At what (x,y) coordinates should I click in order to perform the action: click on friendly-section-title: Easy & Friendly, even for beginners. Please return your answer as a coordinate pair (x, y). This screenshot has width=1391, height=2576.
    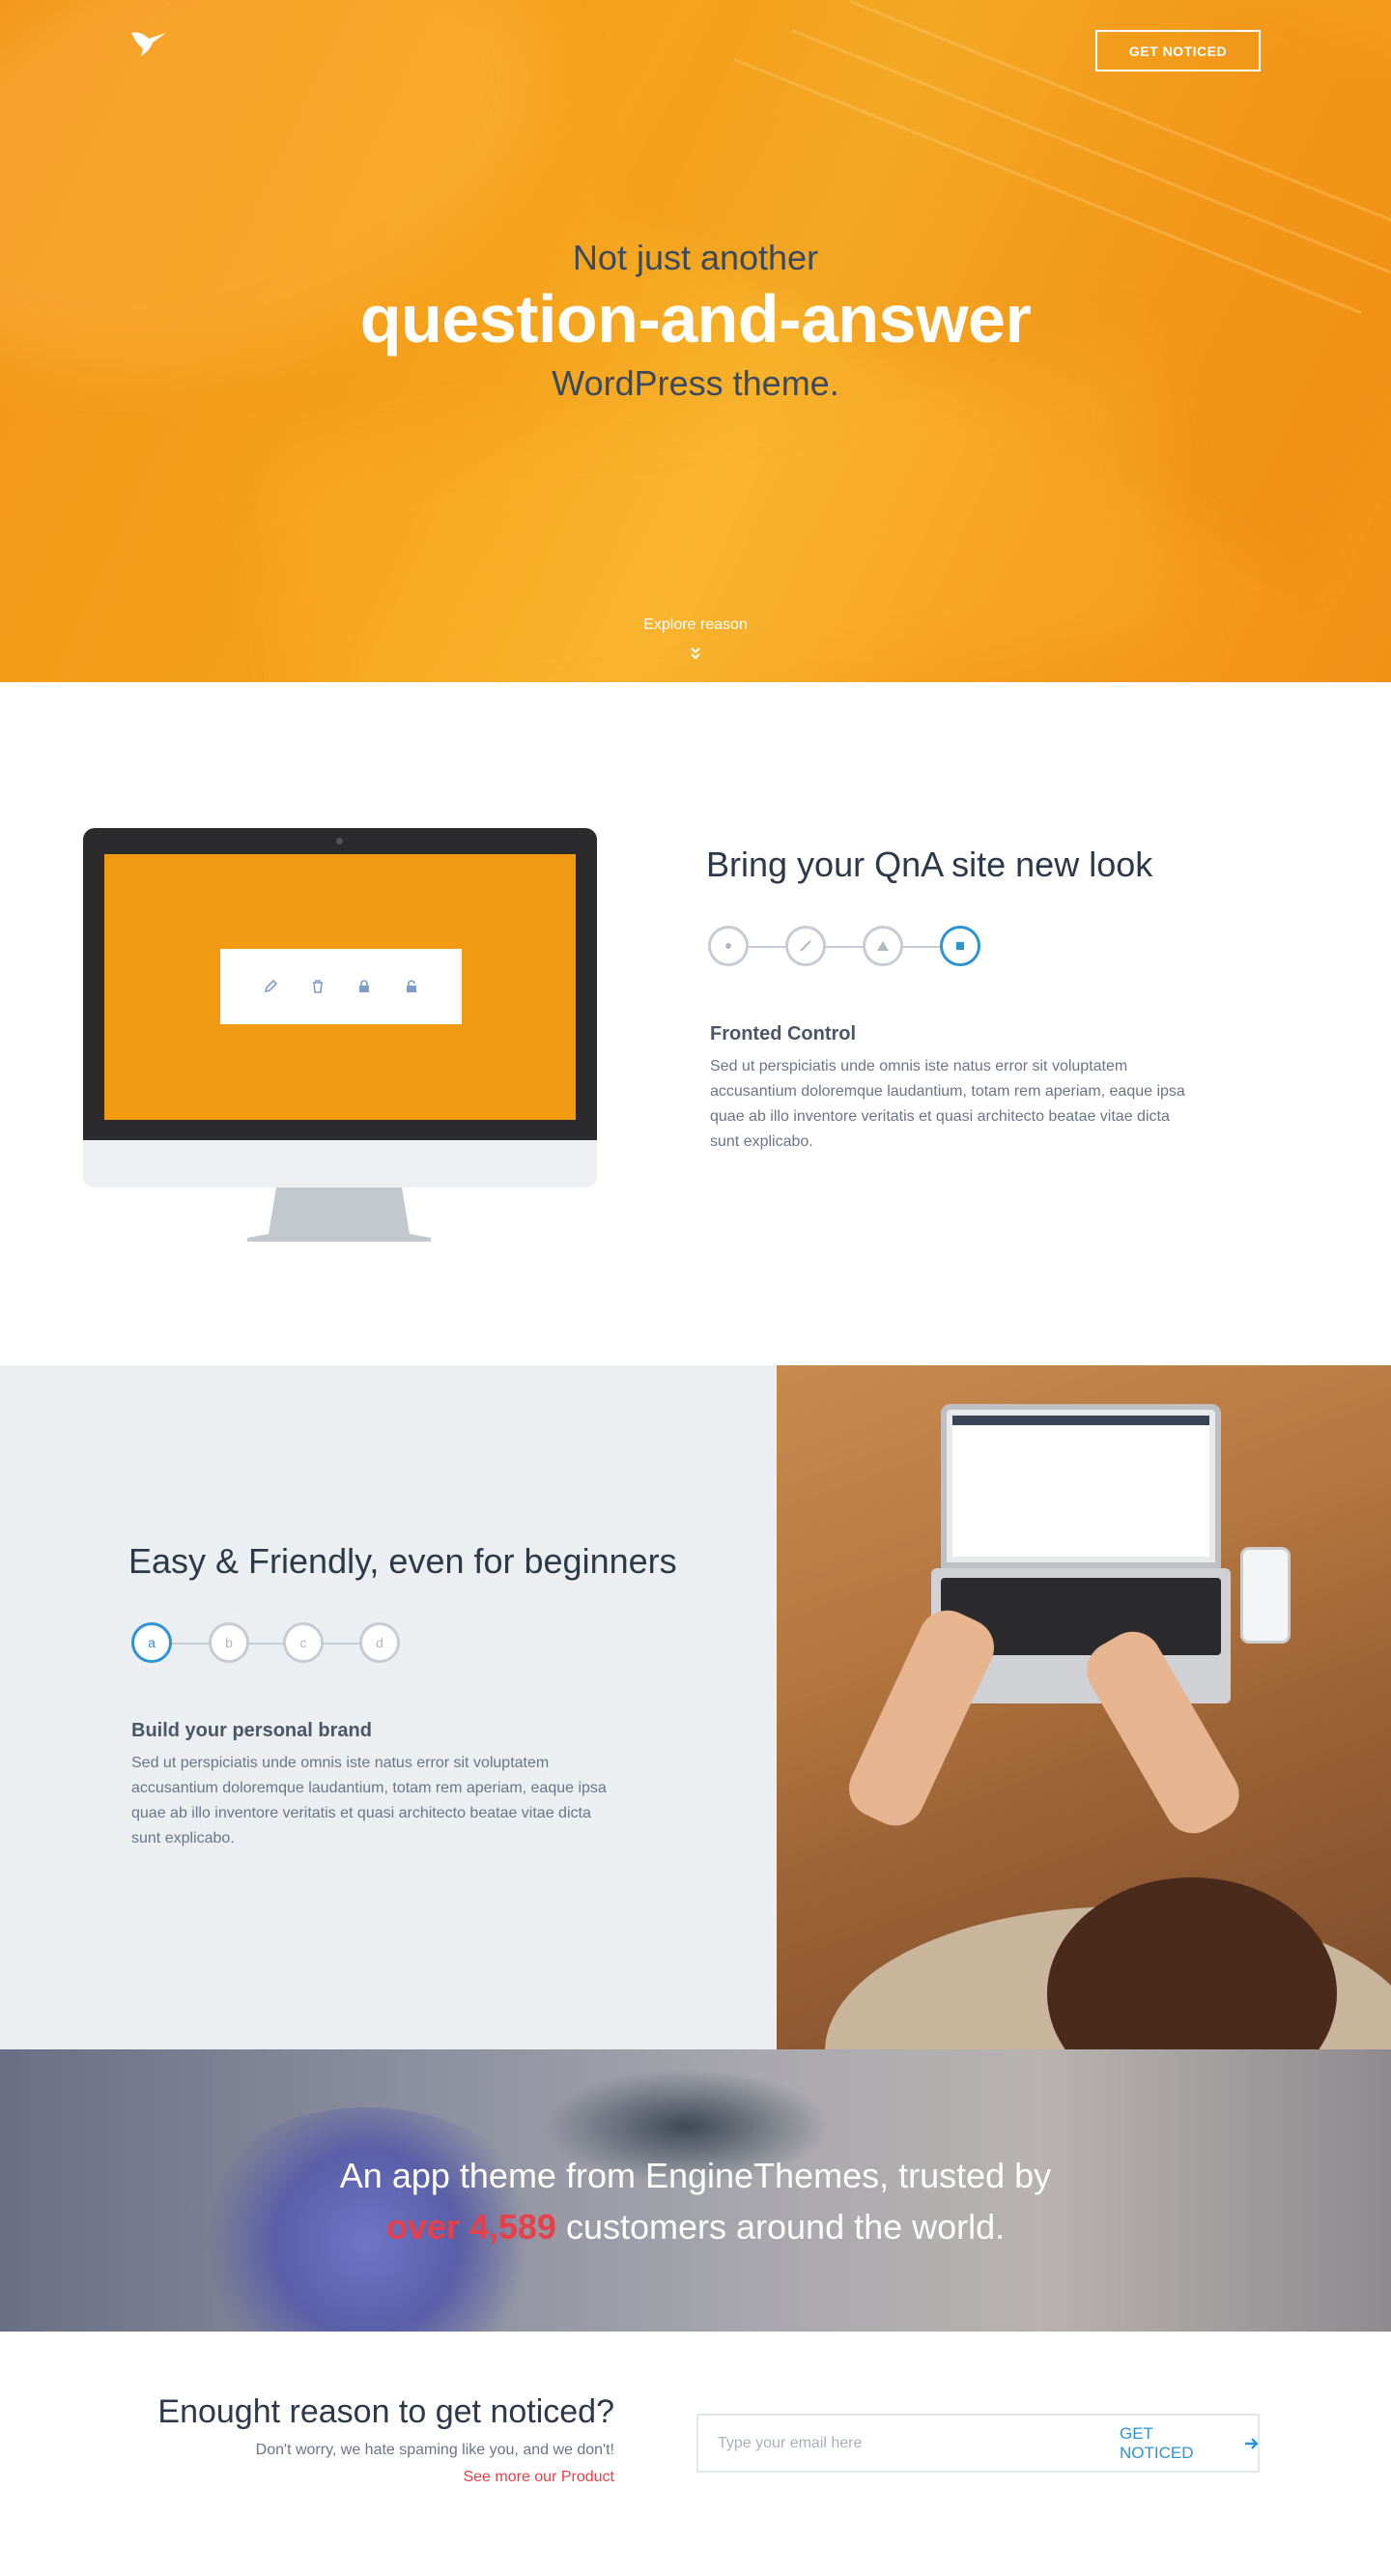
    Looking at the image, I should click on (402, 1561).